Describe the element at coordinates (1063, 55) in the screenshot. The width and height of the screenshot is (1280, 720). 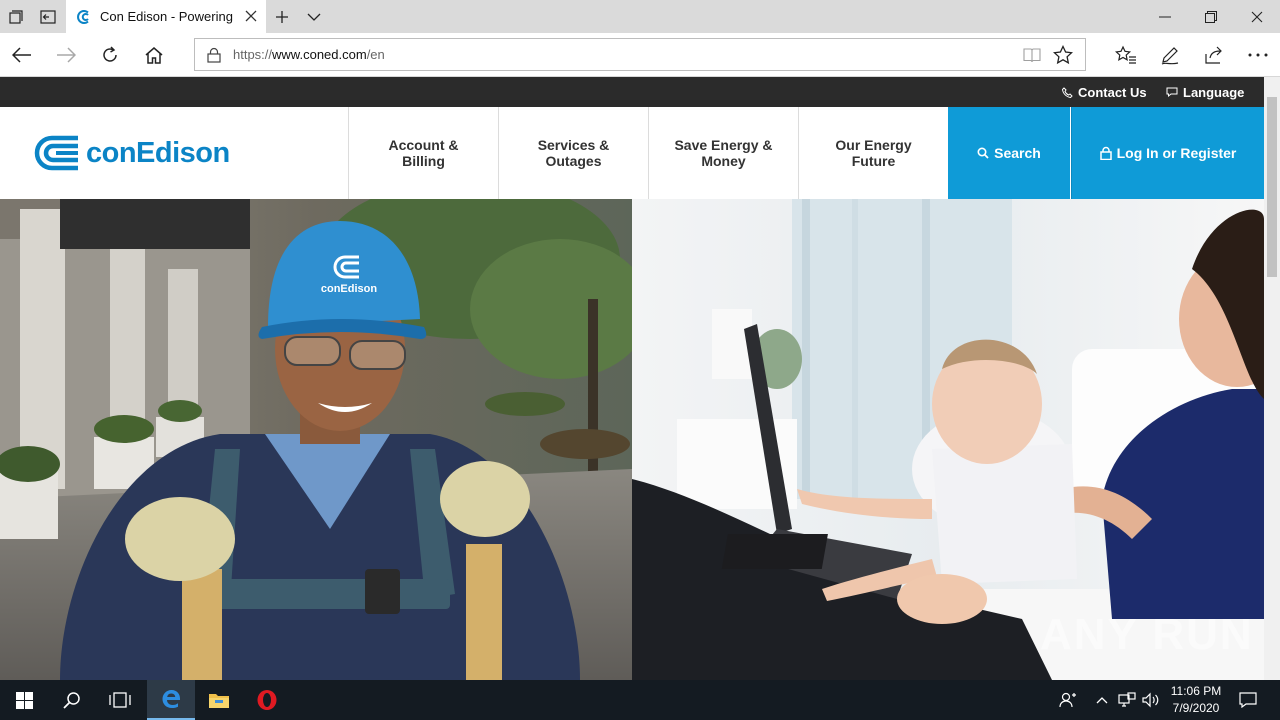
I see `favorite-star-icon` at that location.